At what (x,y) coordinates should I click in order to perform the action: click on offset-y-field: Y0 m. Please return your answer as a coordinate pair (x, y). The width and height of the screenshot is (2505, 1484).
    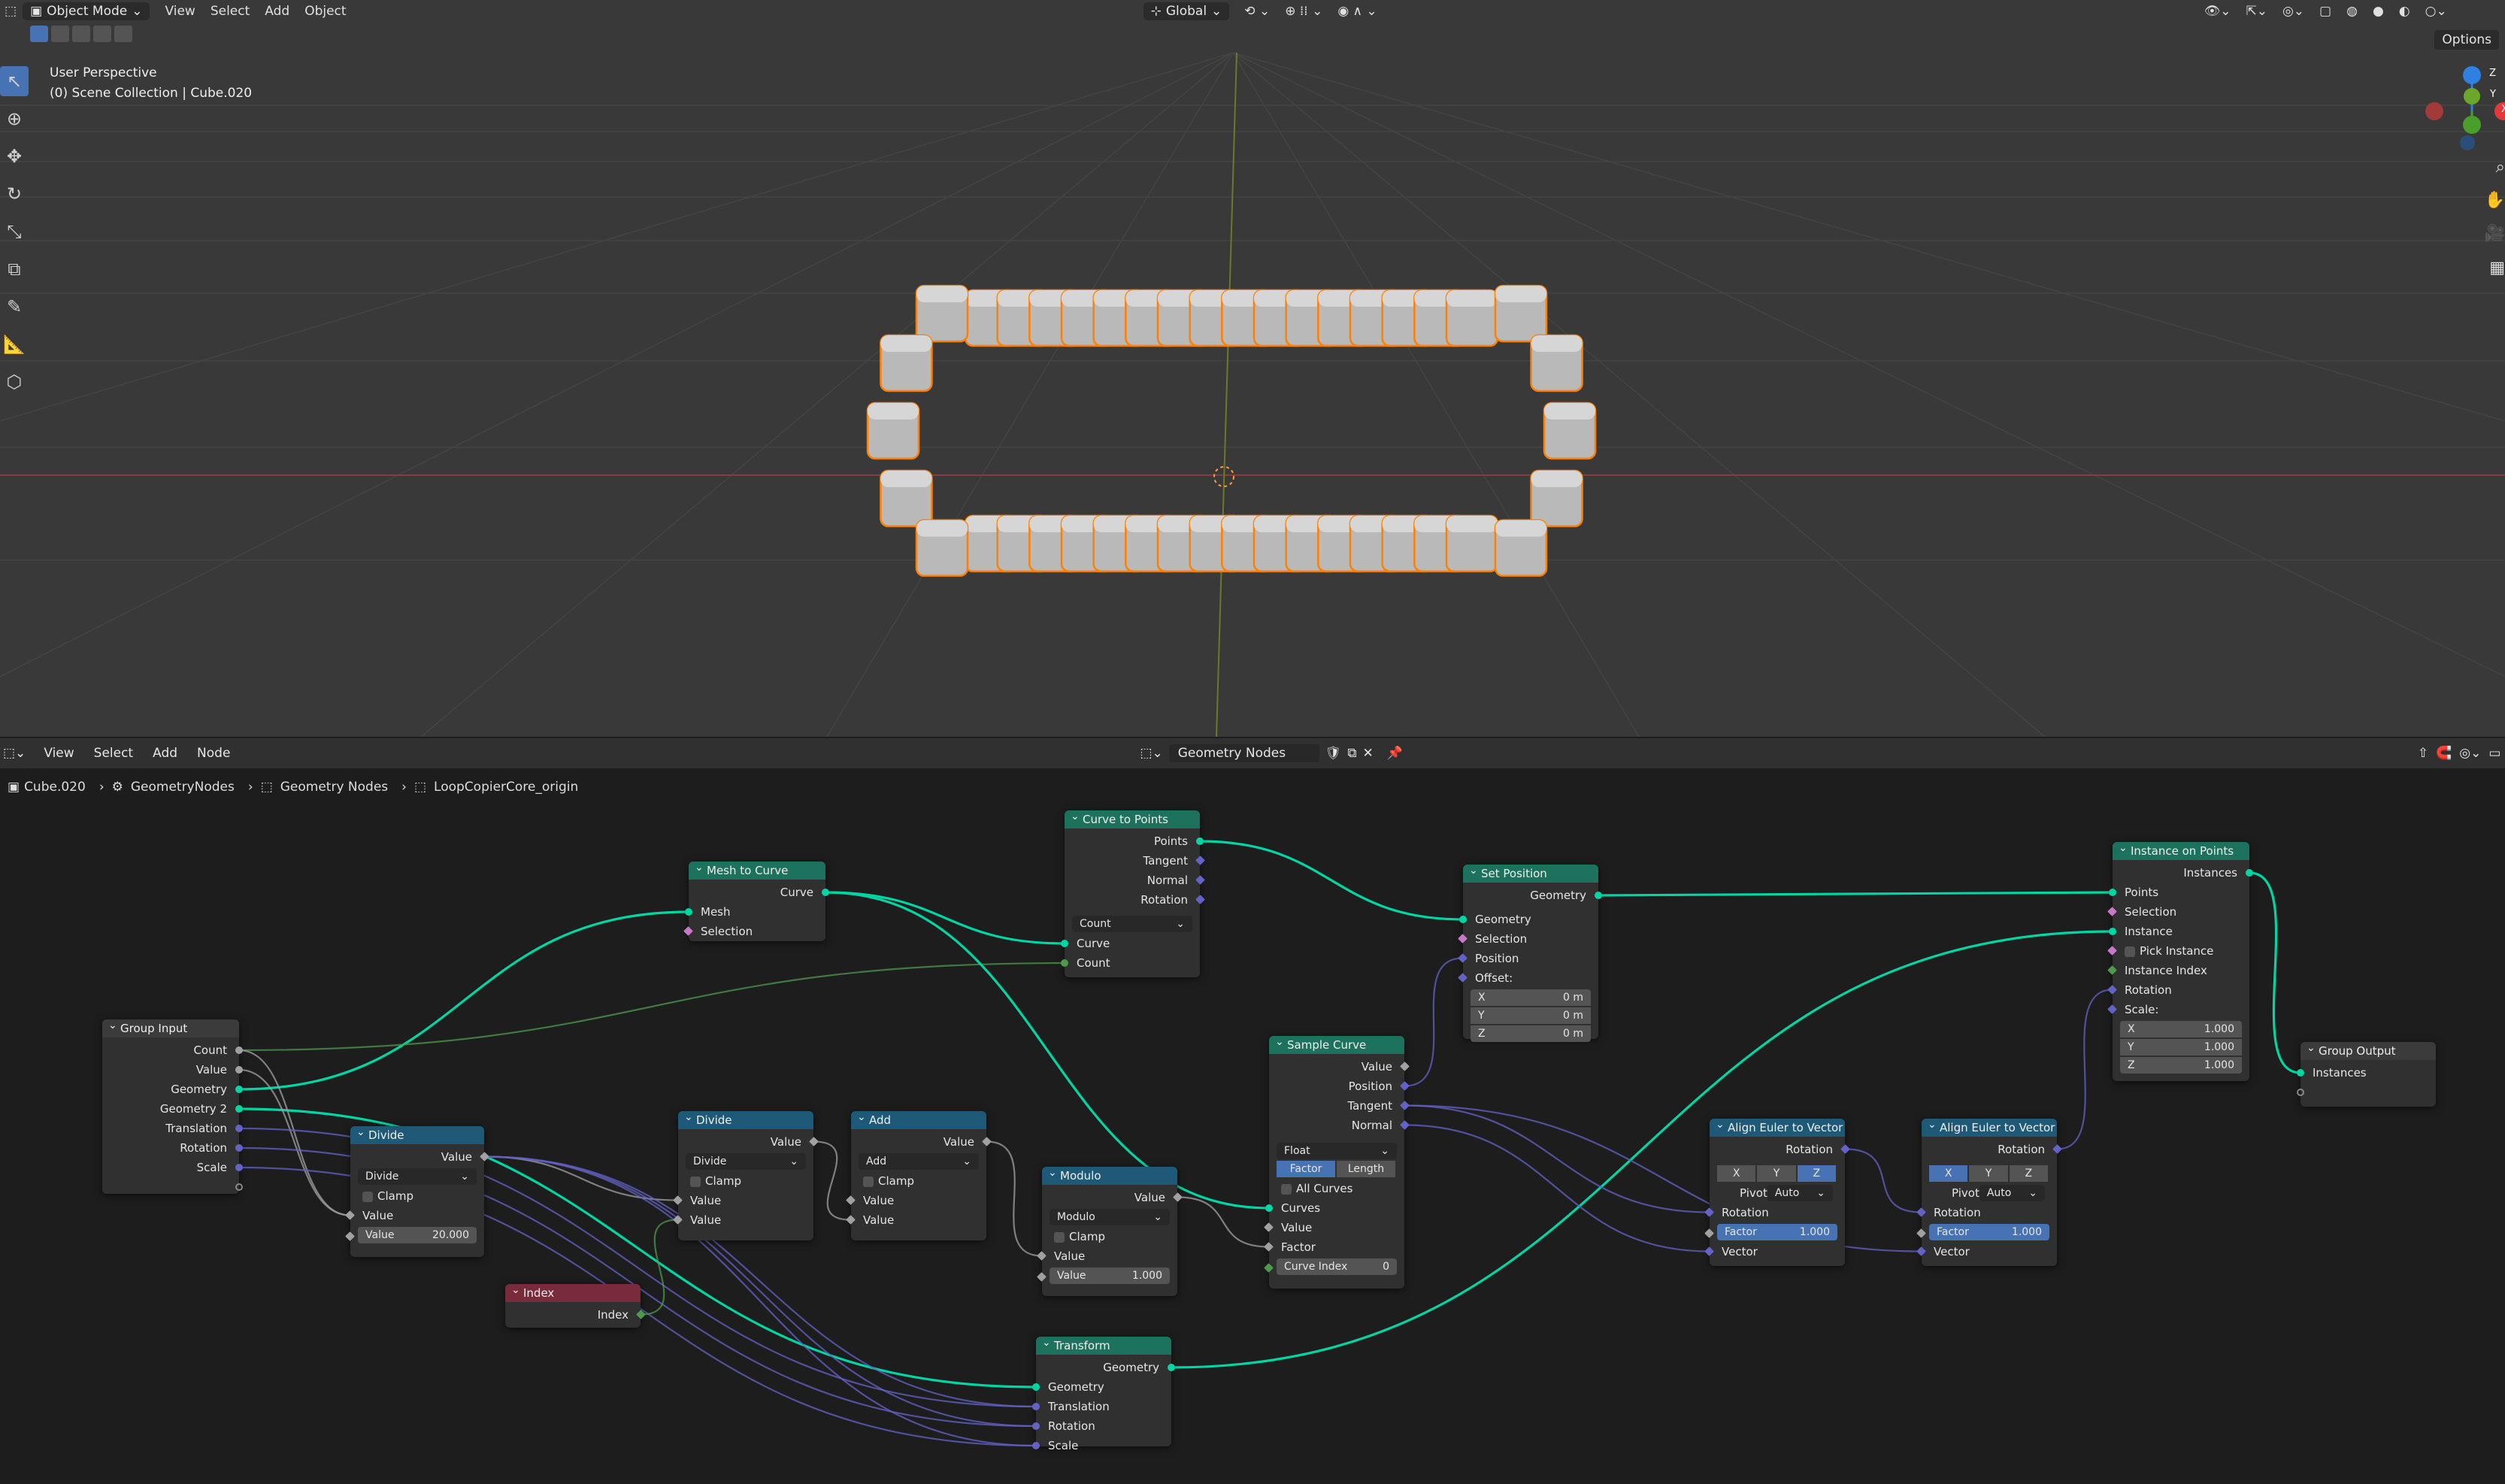
    Looking at the image, I should click on (1531, 1016).